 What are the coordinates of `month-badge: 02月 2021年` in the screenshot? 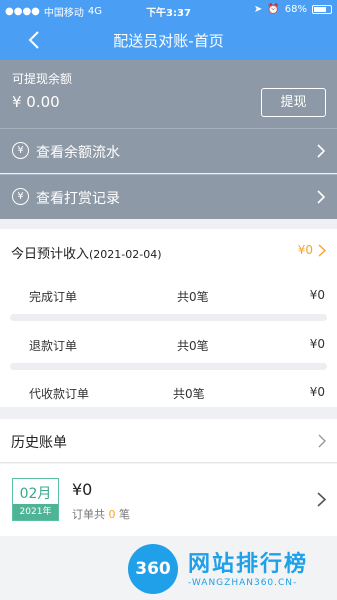 It's located at (35, 499).